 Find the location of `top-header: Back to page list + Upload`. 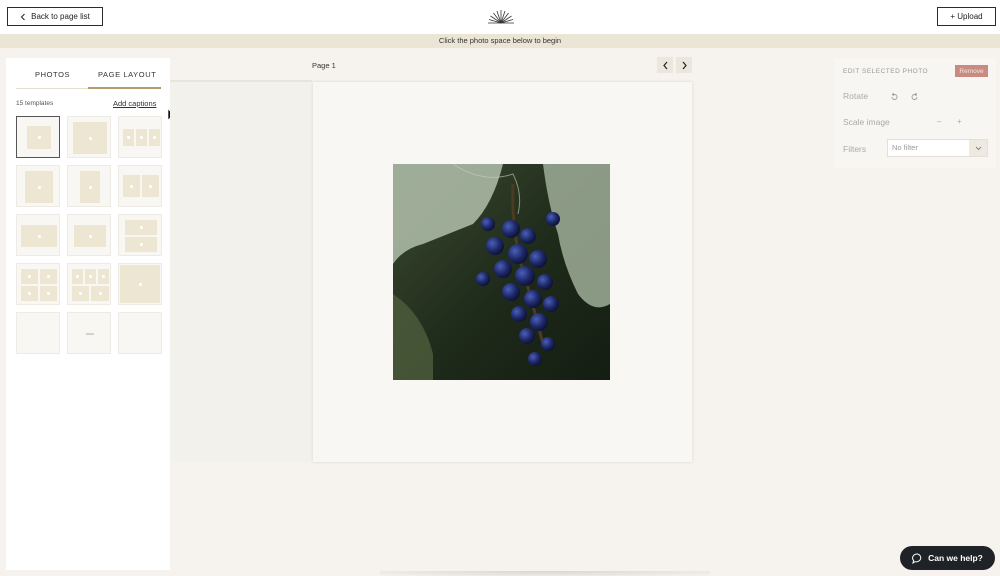

top-header: Back to page list + Upload is located at coordinates (500, 17).